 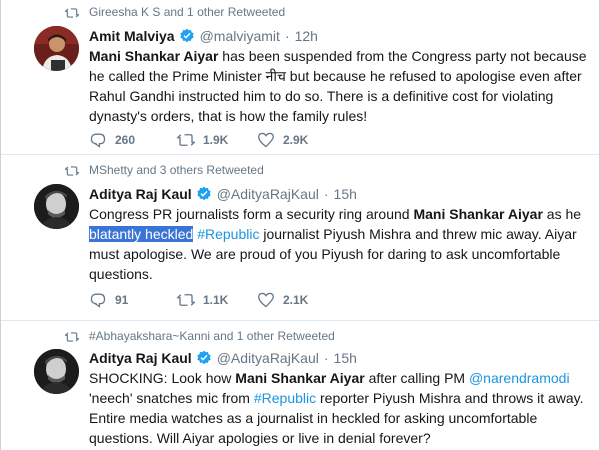 I want to click on author-name: Amit Malviya, so click(x=132, y=36).